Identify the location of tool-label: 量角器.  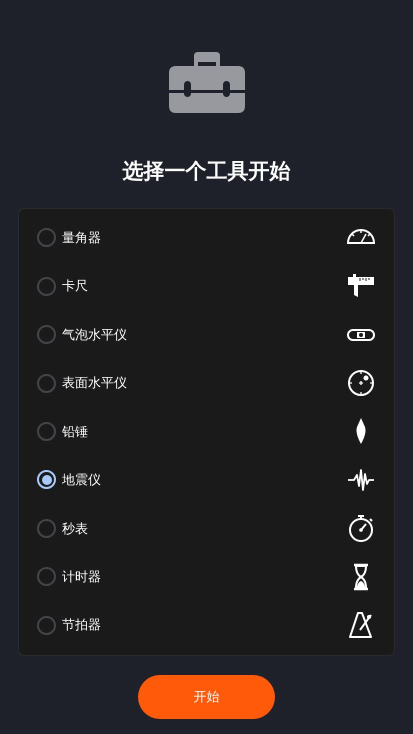
(204, 238).